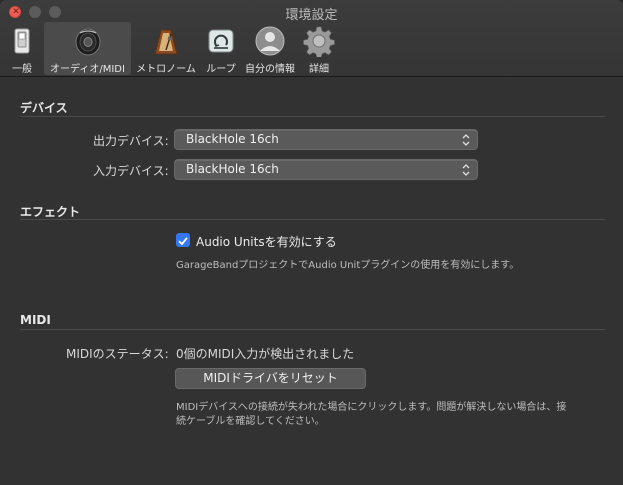 The image size is (623, 485). I want to click on person-icon, so click(270, 41).